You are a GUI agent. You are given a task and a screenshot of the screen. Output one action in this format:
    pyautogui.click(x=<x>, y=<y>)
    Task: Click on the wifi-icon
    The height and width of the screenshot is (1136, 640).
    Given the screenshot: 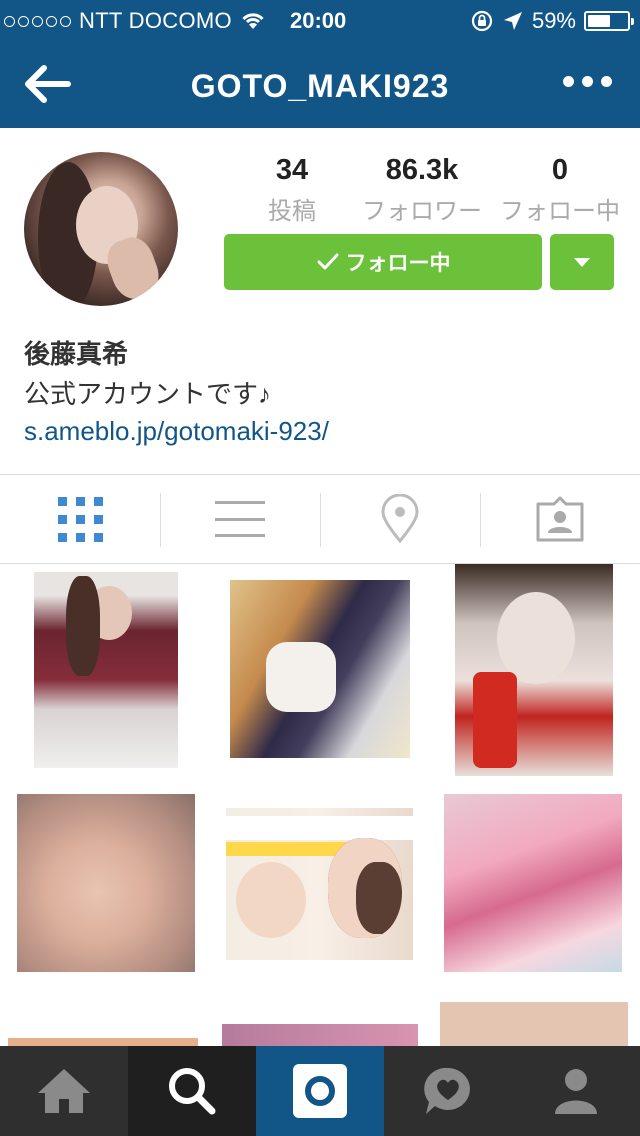 What is the action you would take?
    pyautogui.click(x=253, y=21)
    